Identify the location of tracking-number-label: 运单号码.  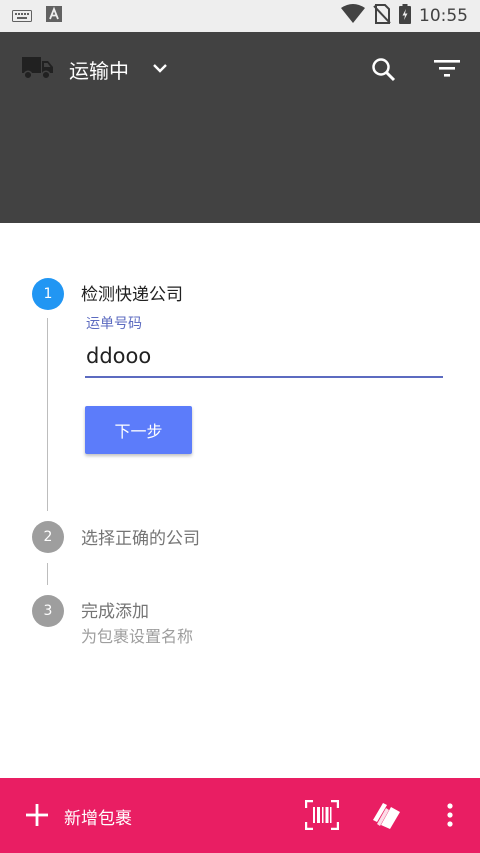
(114, 324).